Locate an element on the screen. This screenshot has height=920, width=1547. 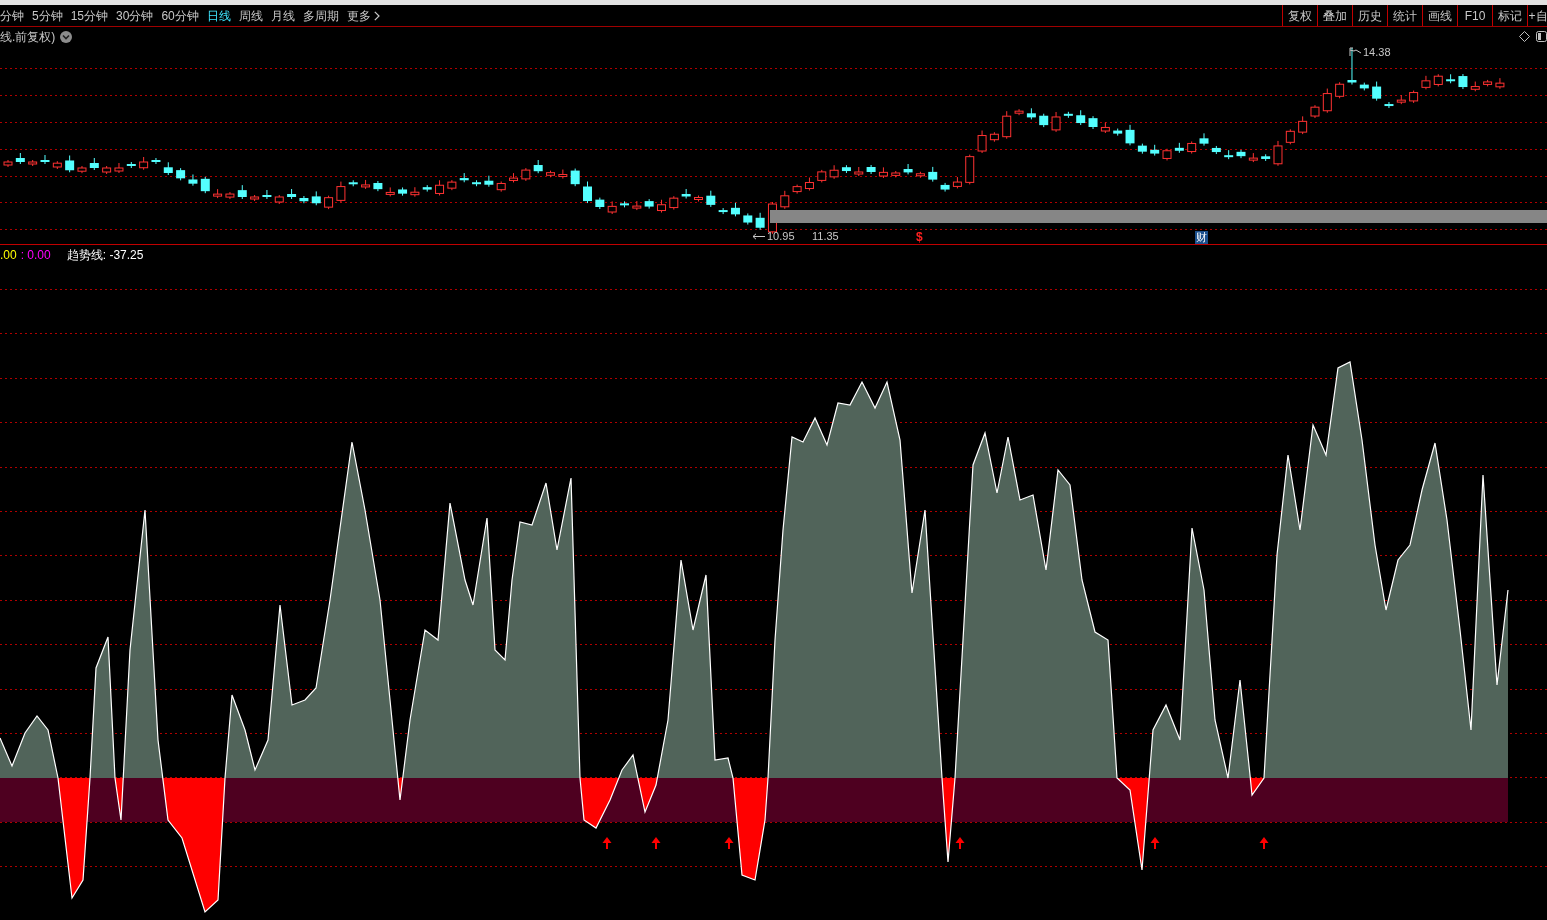
period-tab: 日线 is located at coordinates (218, 15).